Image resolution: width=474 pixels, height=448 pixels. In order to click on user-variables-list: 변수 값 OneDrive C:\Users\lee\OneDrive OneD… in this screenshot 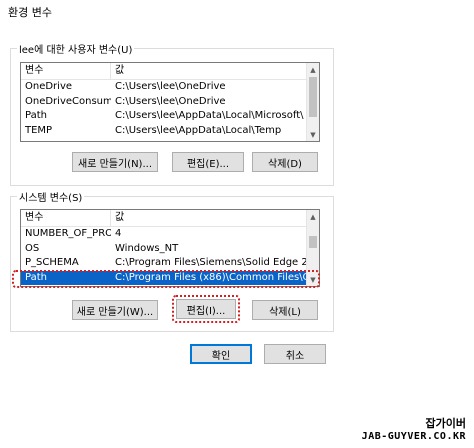, I will do `click(170, 102)`.